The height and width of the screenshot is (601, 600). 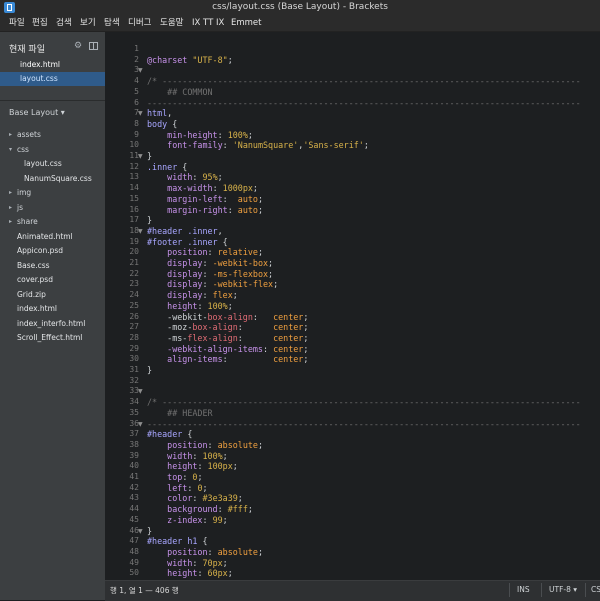 What do you see at coordinates (180, 91) in the screenshot?
I see `code-token: ## COMMON` at bounding box center [180, 91].